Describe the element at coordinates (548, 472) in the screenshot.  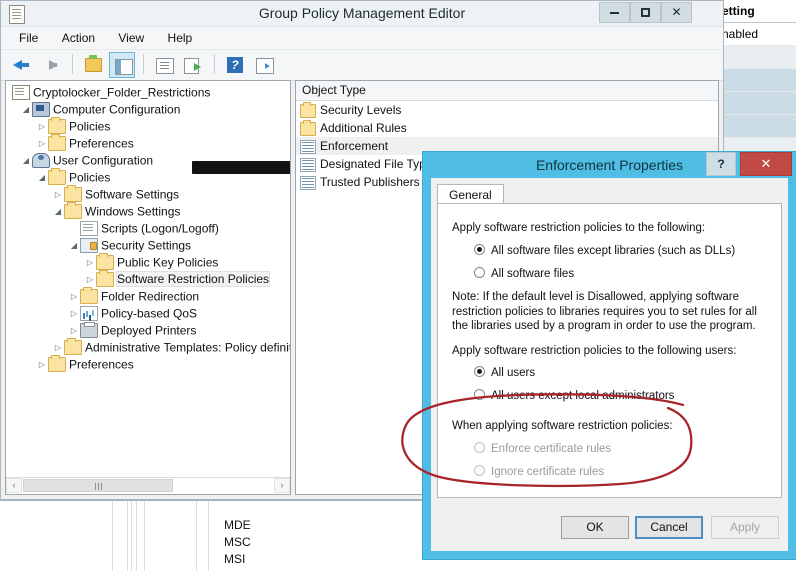
I see `radio-label: Ignore certificate rules` at that location.